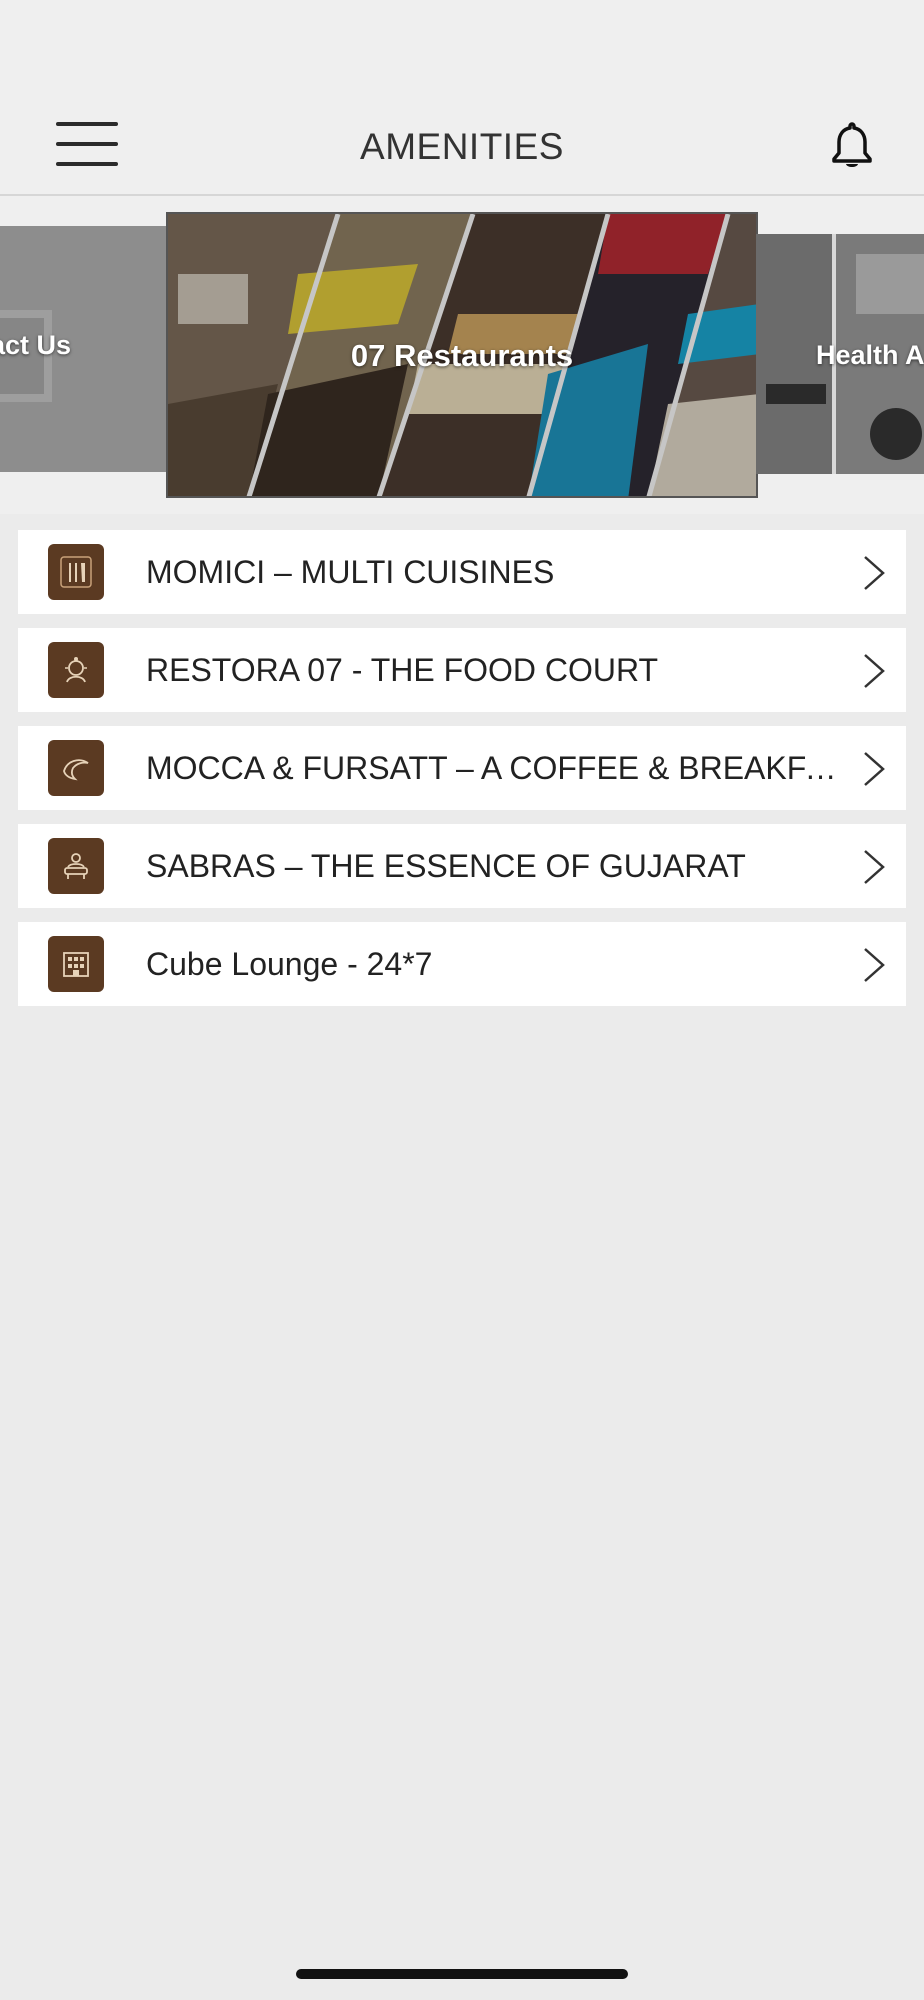  I want to click on bell-icon, so click(852, 145).